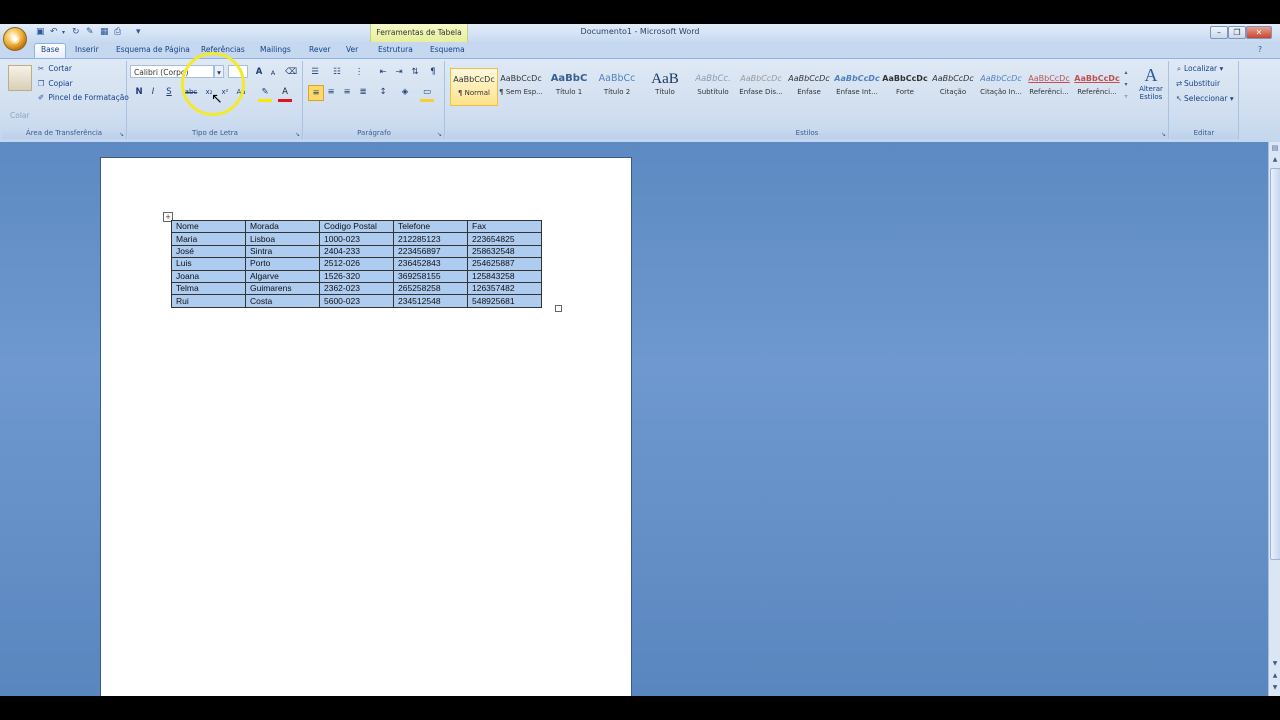  I want to click on table-cell: 2512-026, so click(356, 264).